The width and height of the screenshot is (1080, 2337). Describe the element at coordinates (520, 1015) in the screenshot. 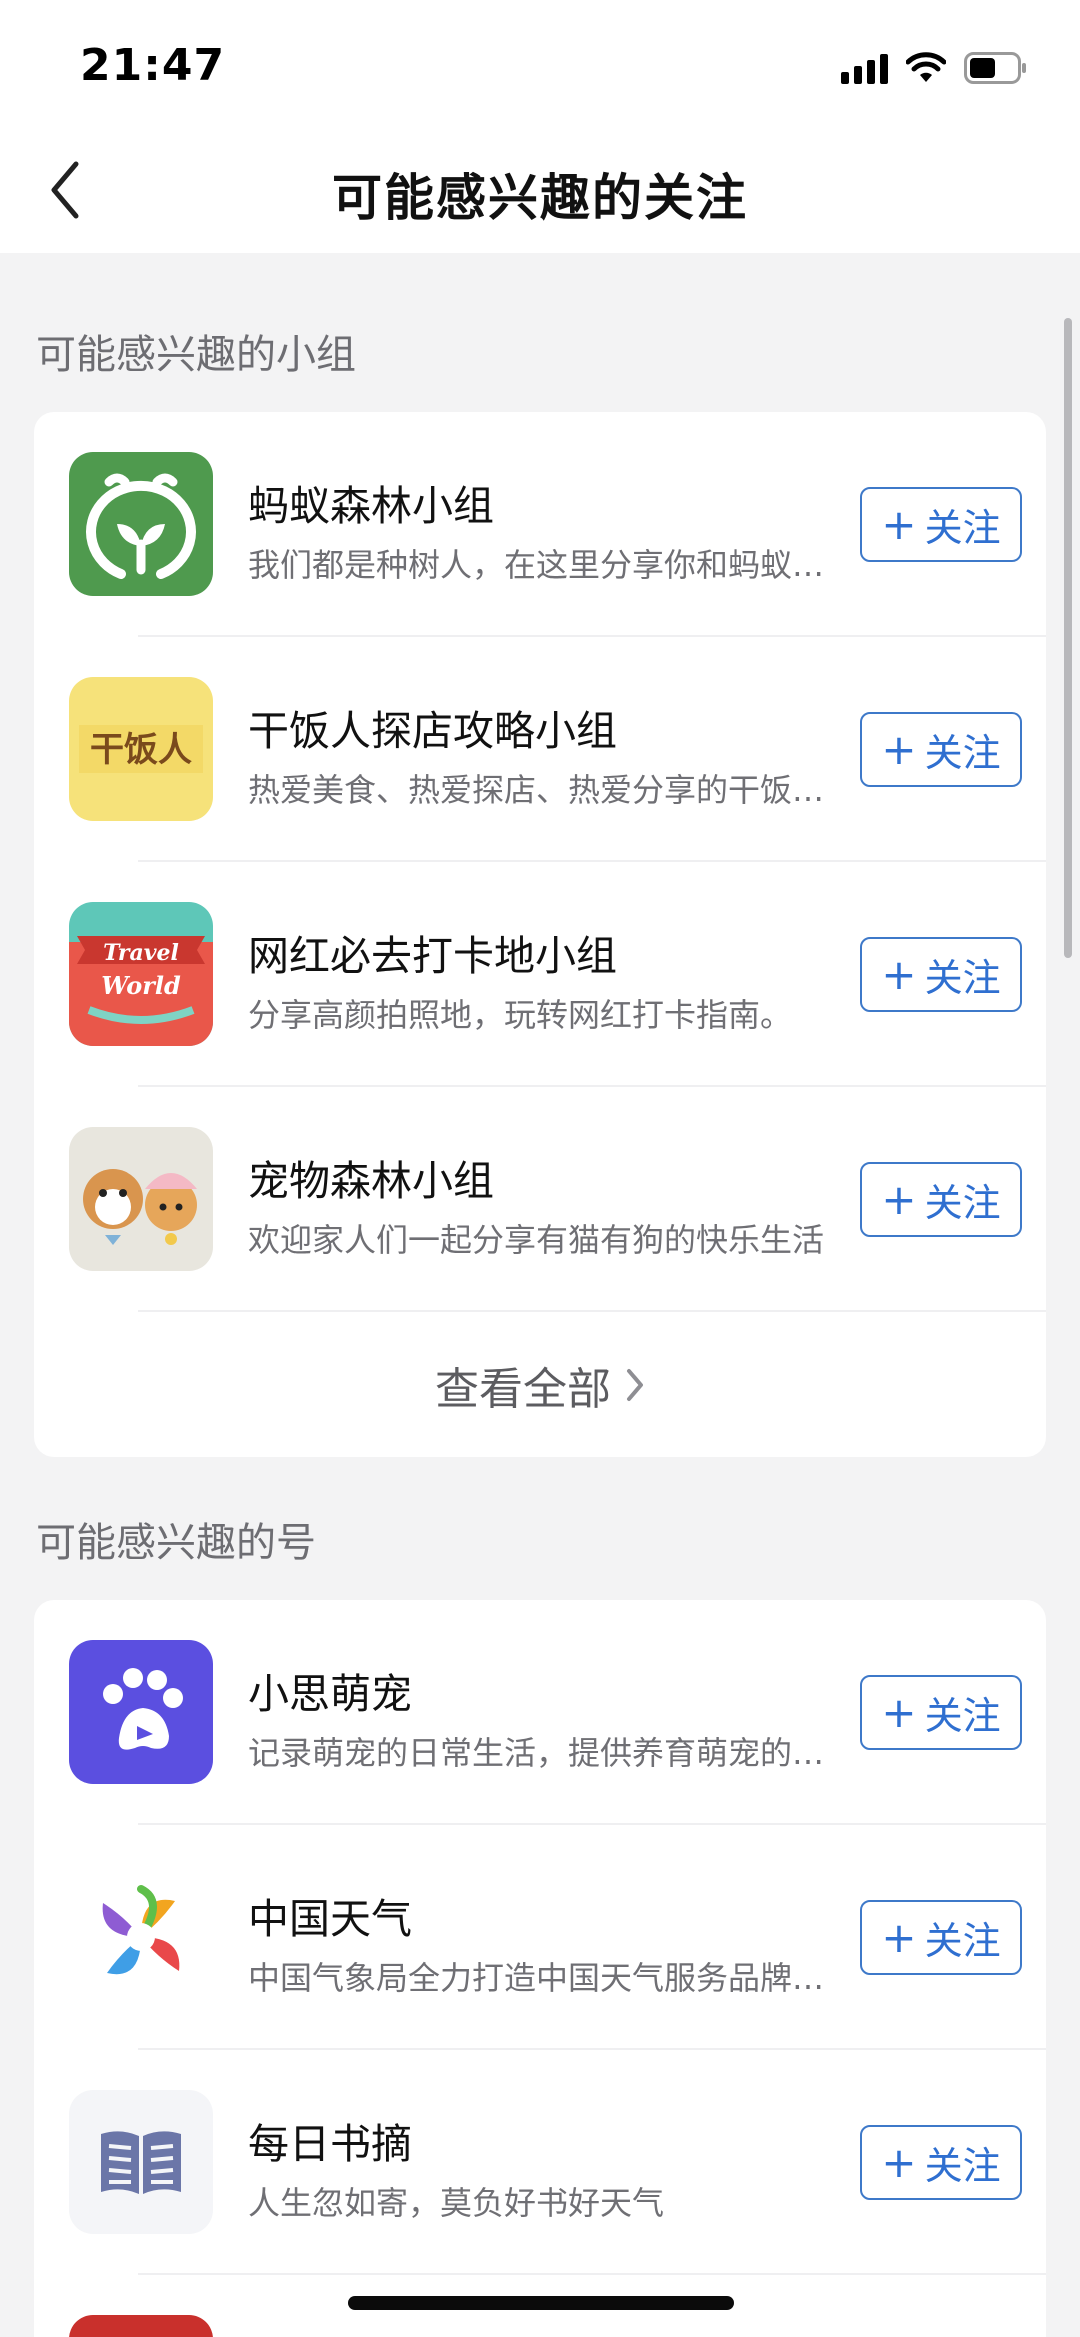

I see `group-description: 分享高颜拍照地，玩转网红打卡指南。` at that location.